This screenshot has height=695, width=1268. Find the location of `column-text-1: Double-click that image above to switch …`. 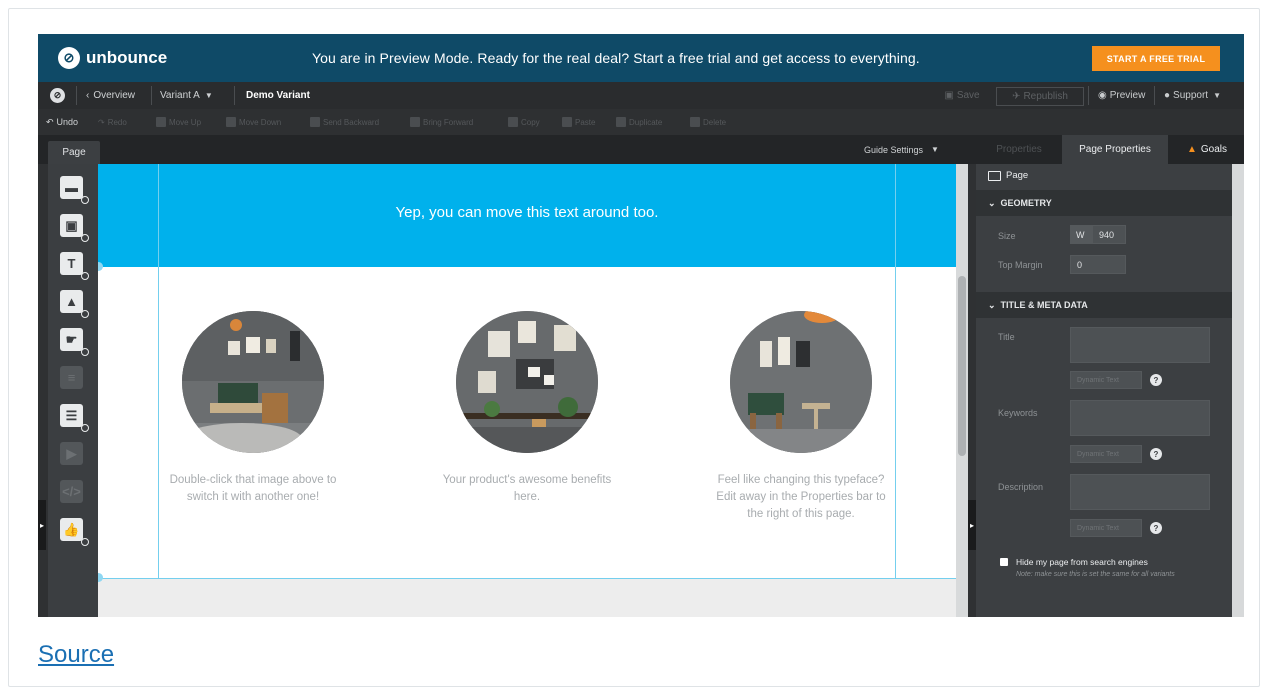

column-text-1: Double-click that image above to switch … is located at coordinates (253, 489).